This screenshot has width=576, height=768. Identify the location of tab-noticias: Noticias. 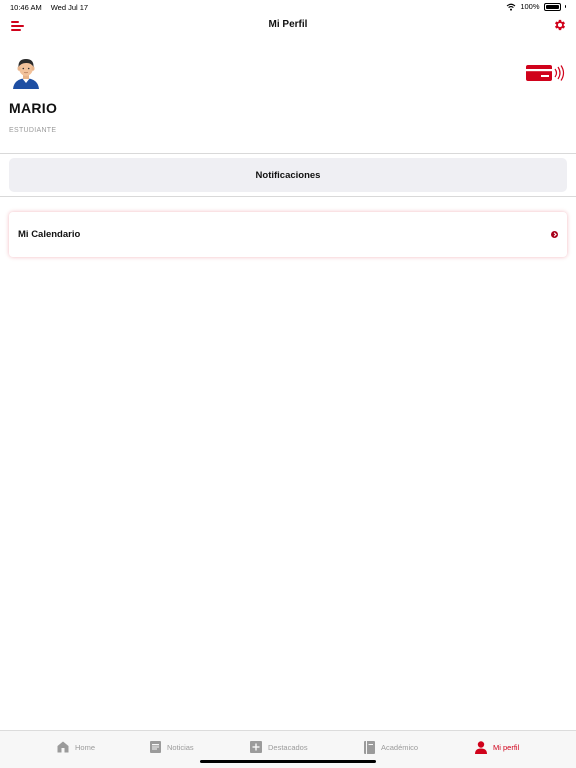
(172, 747).